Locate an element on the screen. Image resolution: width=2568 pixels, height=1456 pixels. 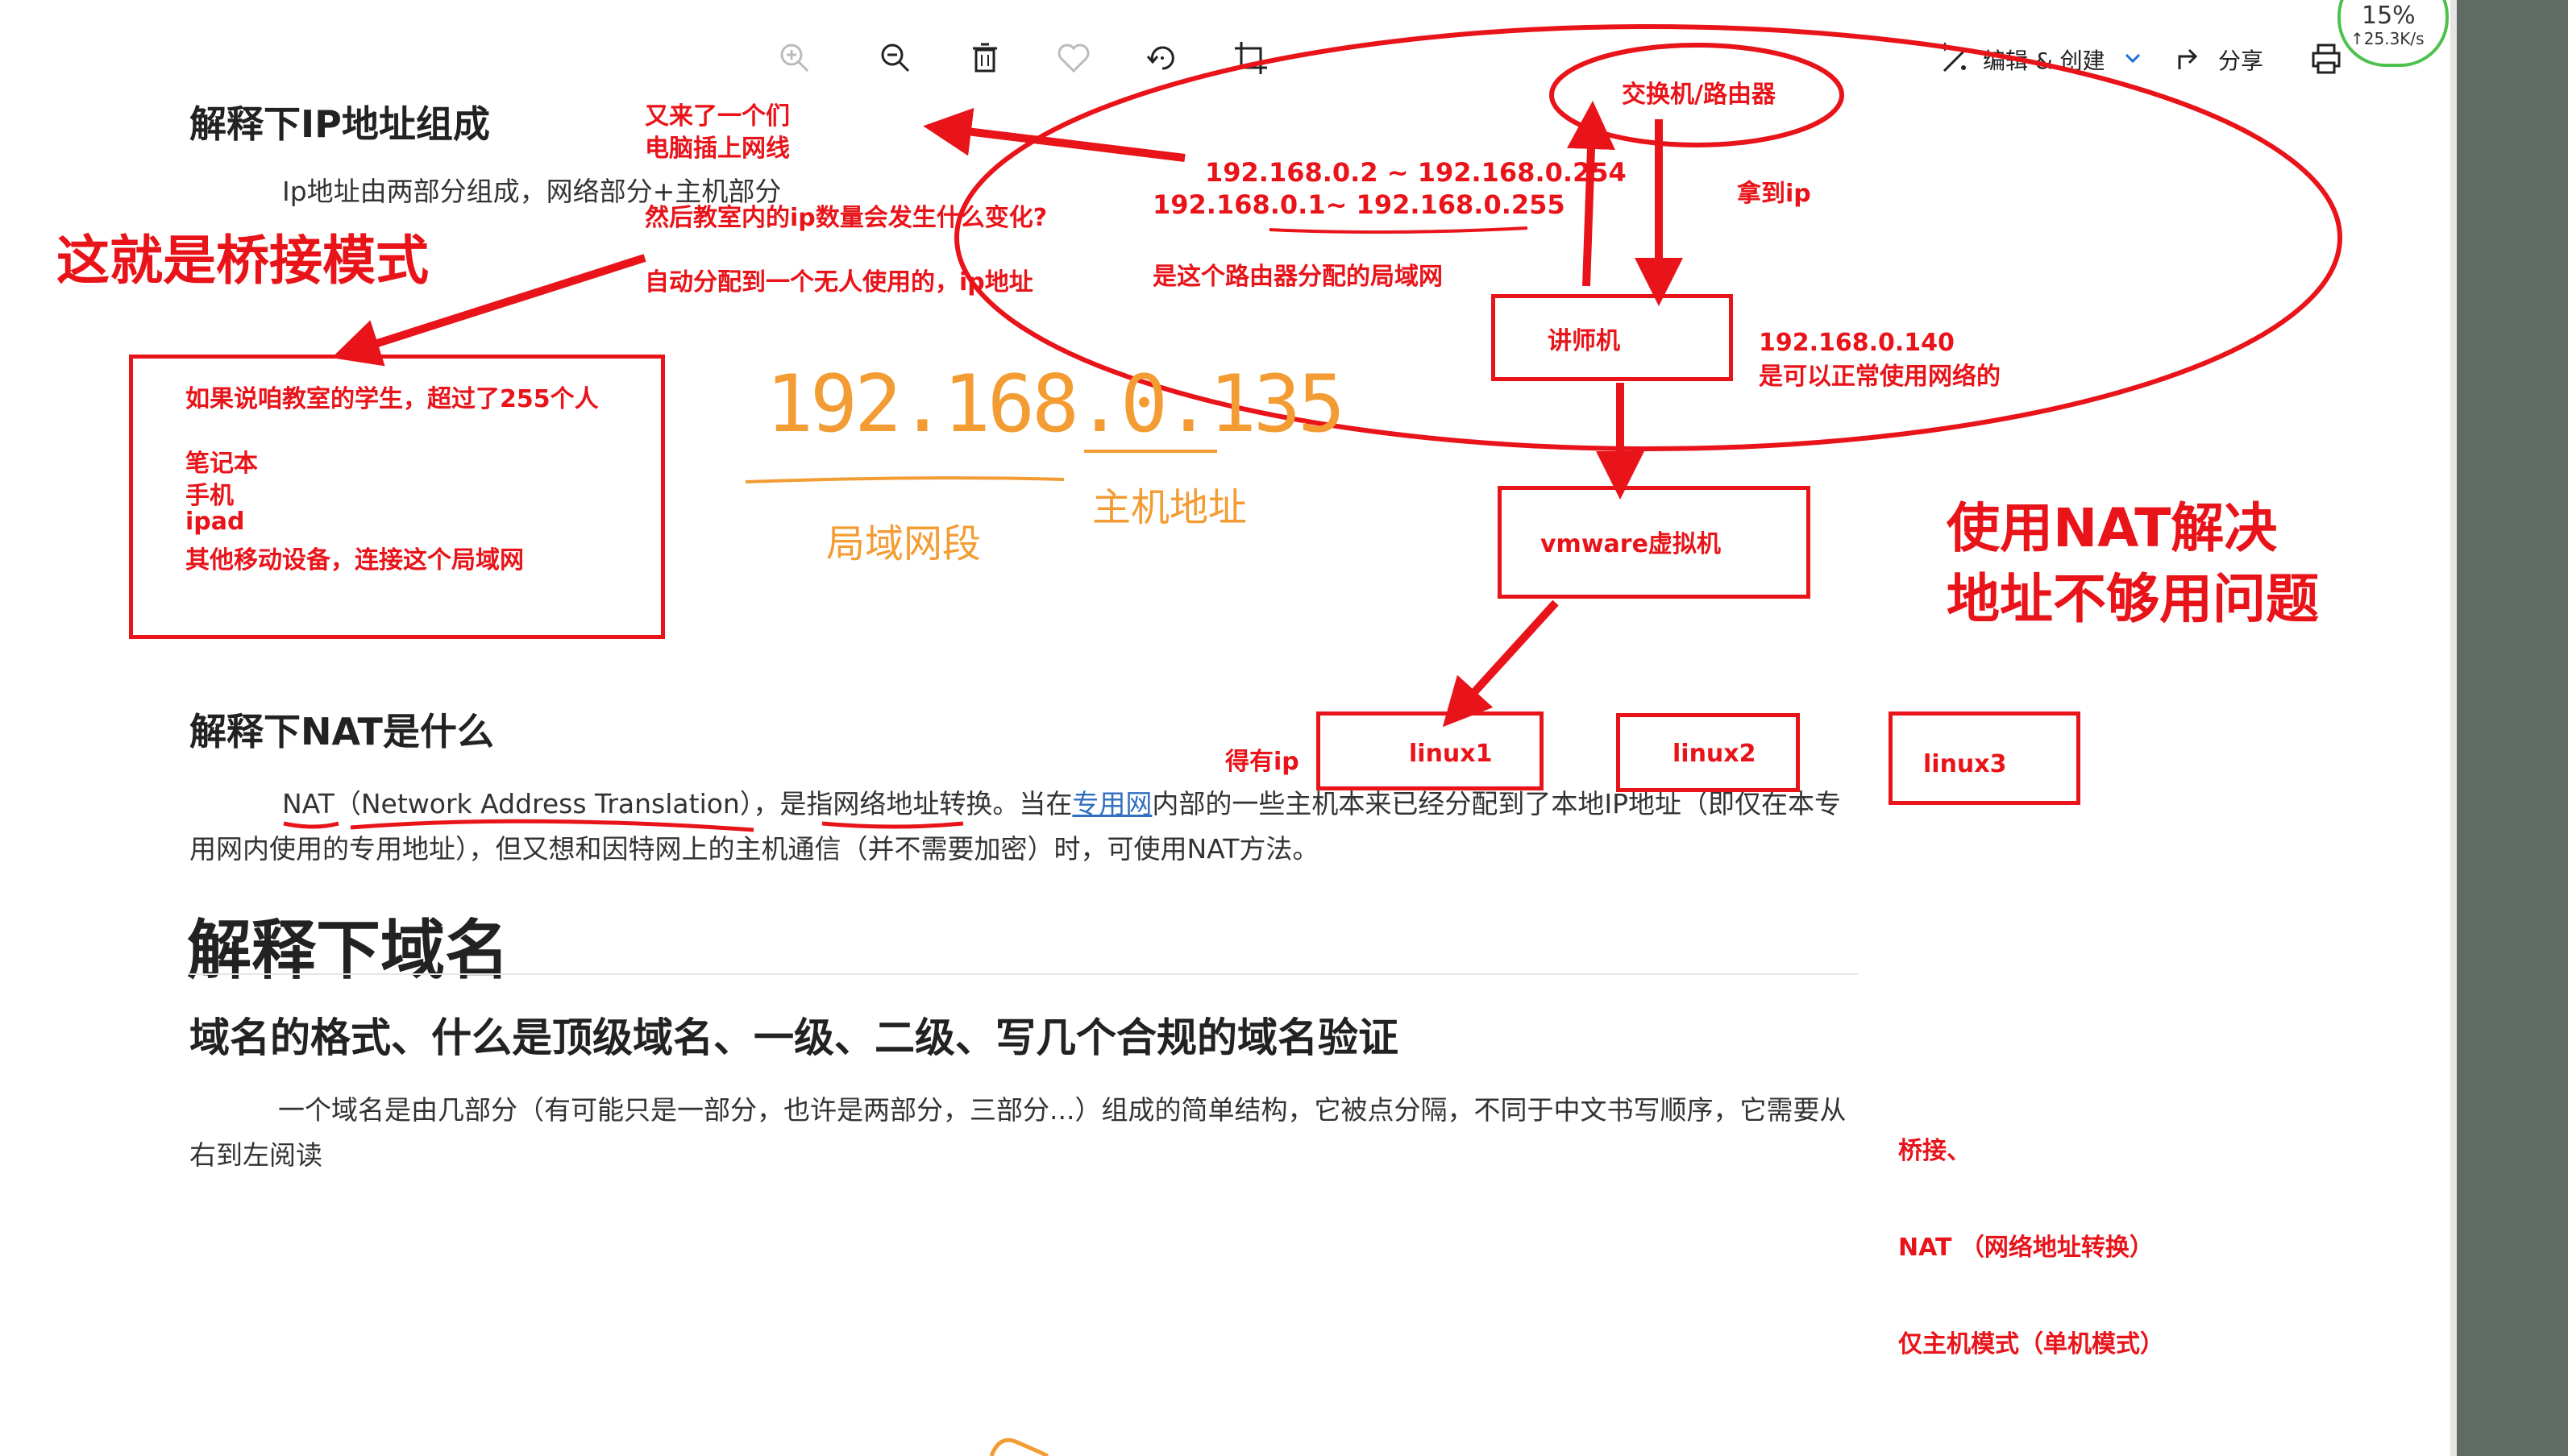
linux2-box: linux2 is located at coordinates (1708, 752).